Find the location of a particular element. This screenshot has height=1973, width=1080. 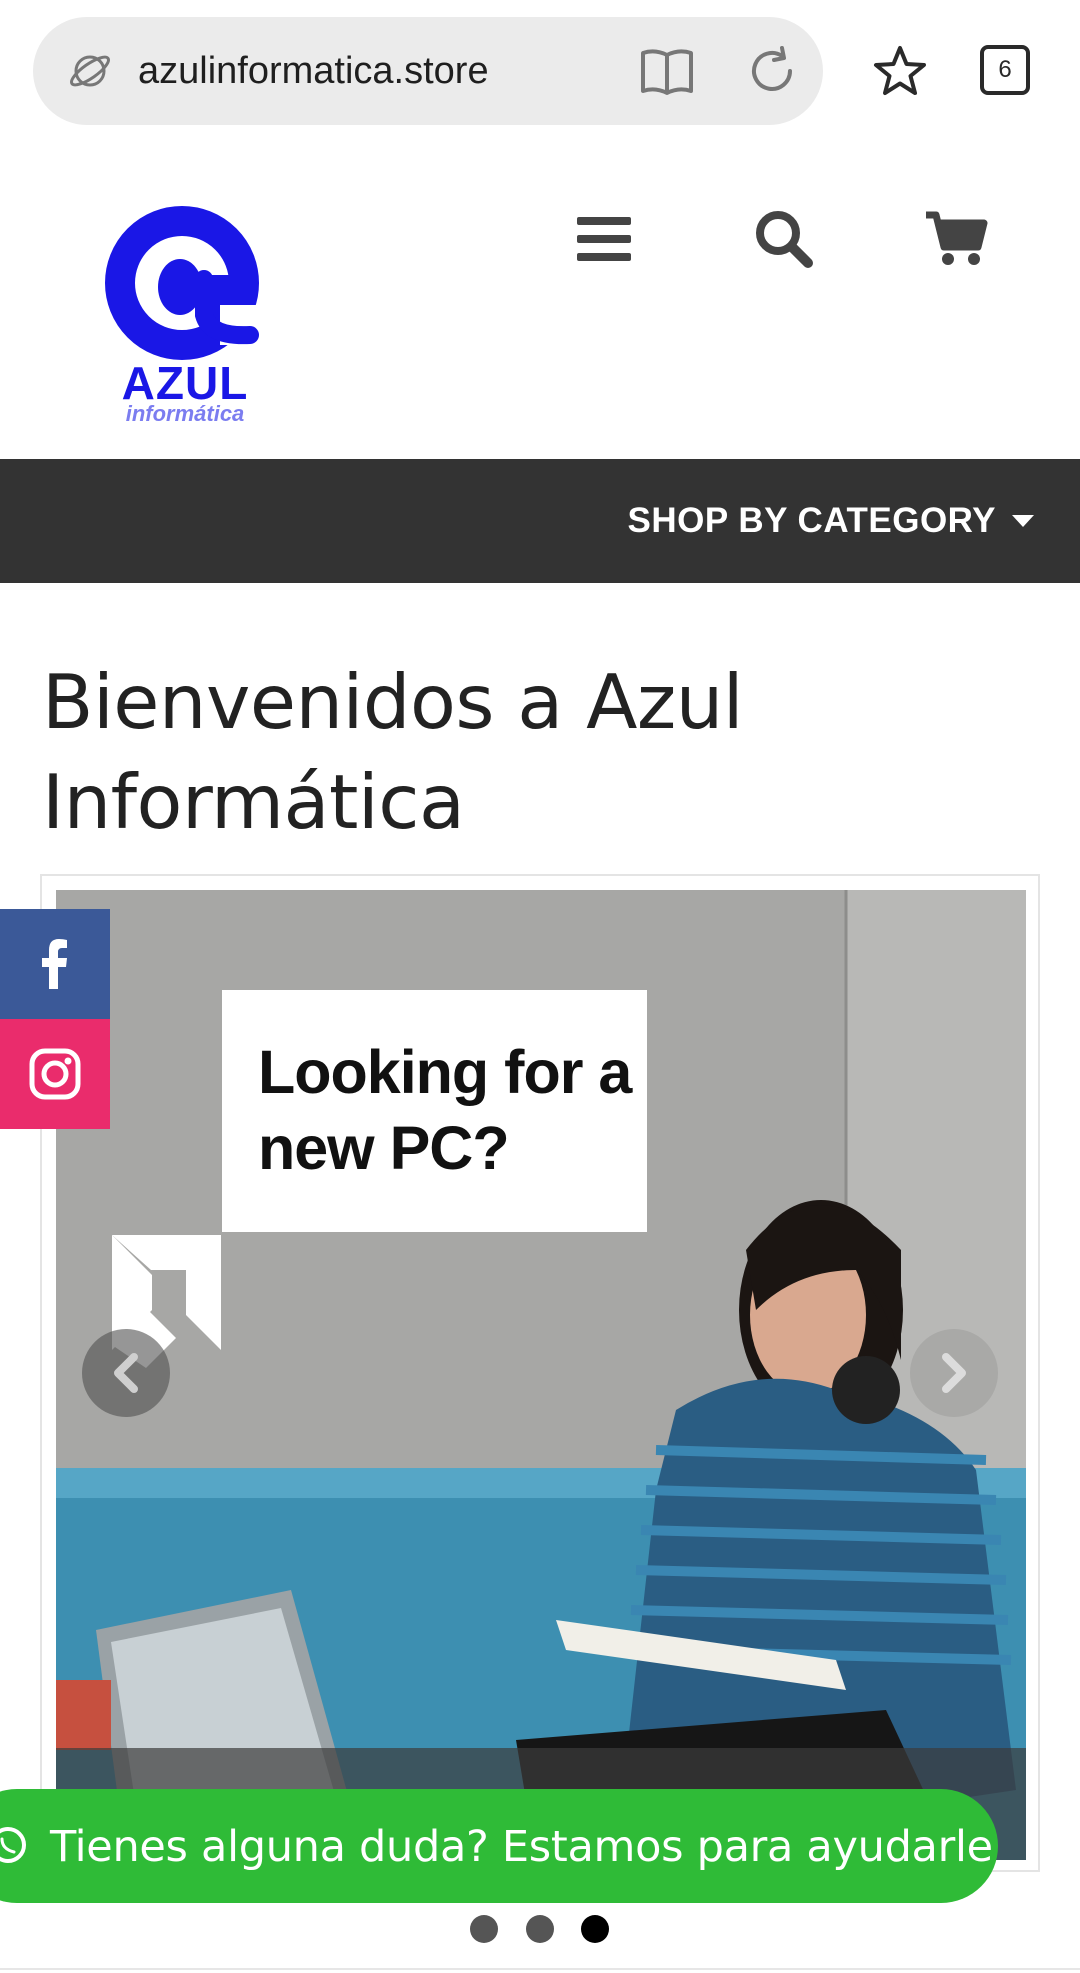

divider is located at coordinates (540, 1969).